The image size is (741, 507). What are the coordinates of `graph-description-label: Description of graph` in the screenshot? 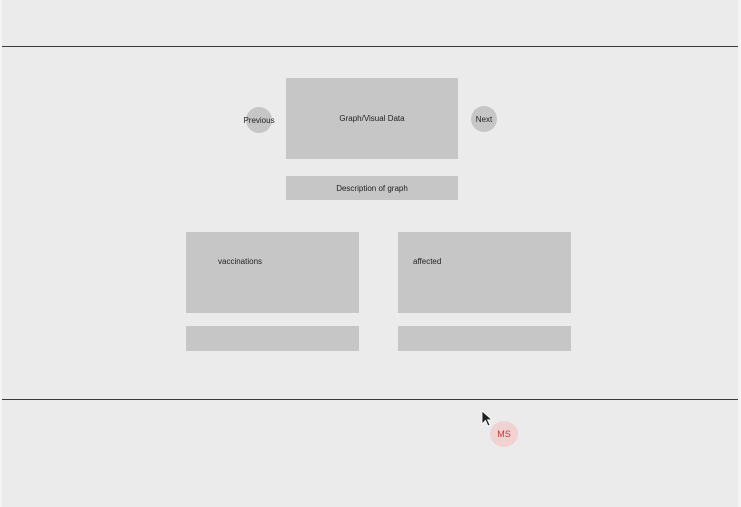 It's located at (372, 188).